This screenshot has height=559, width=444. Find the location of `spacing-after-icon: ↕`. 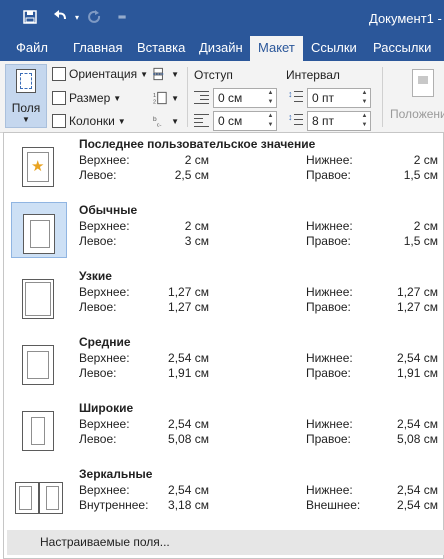

spacing-after-icon: ↕ is located at coordinates (295, 119).